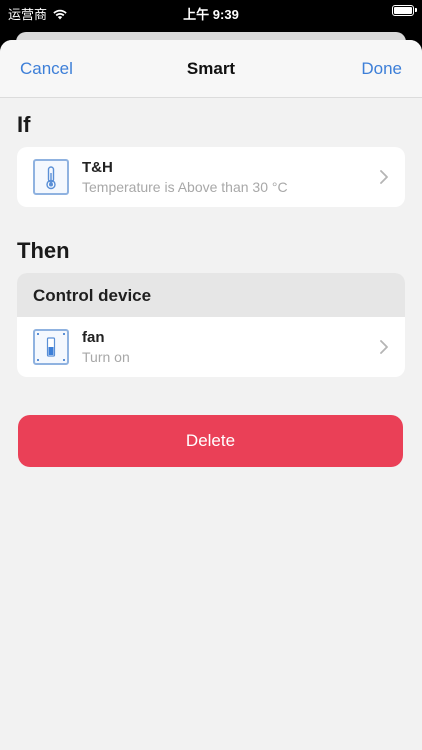  Describe the element at coordinates (106, 357) in the screenshot. I see `action-description: Turn on` at that location.